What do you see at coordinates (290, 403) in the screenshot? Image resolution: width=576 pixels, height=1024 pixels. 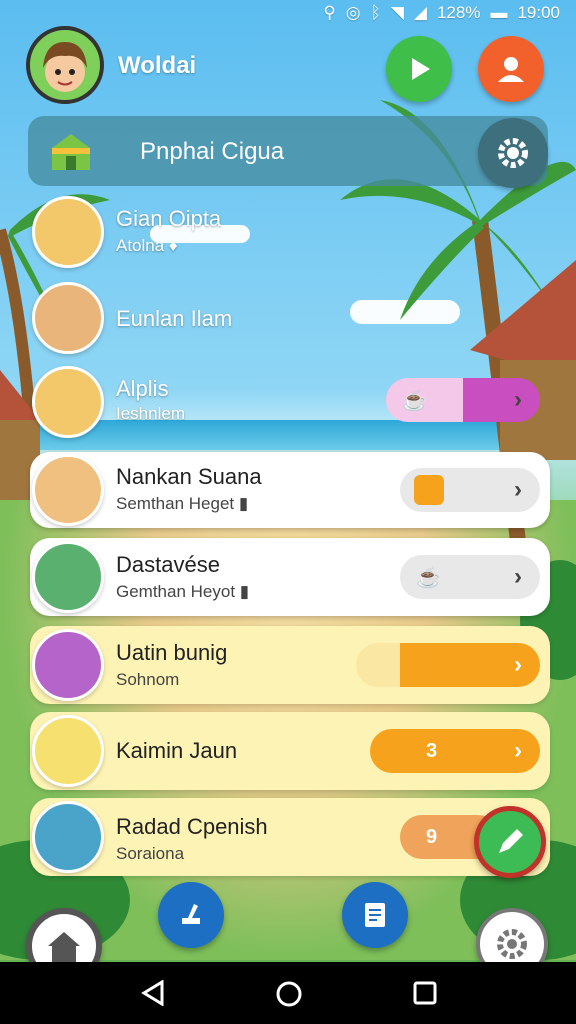 I see `list-item: Alplis Ieshnlem ☕ ›` at bounding box center [290, 403].